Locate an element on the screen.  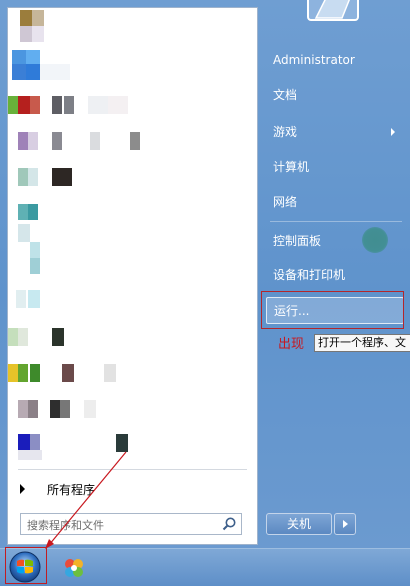
menu-item-label: 设备和打印机 is located at coordinates (309, 275).